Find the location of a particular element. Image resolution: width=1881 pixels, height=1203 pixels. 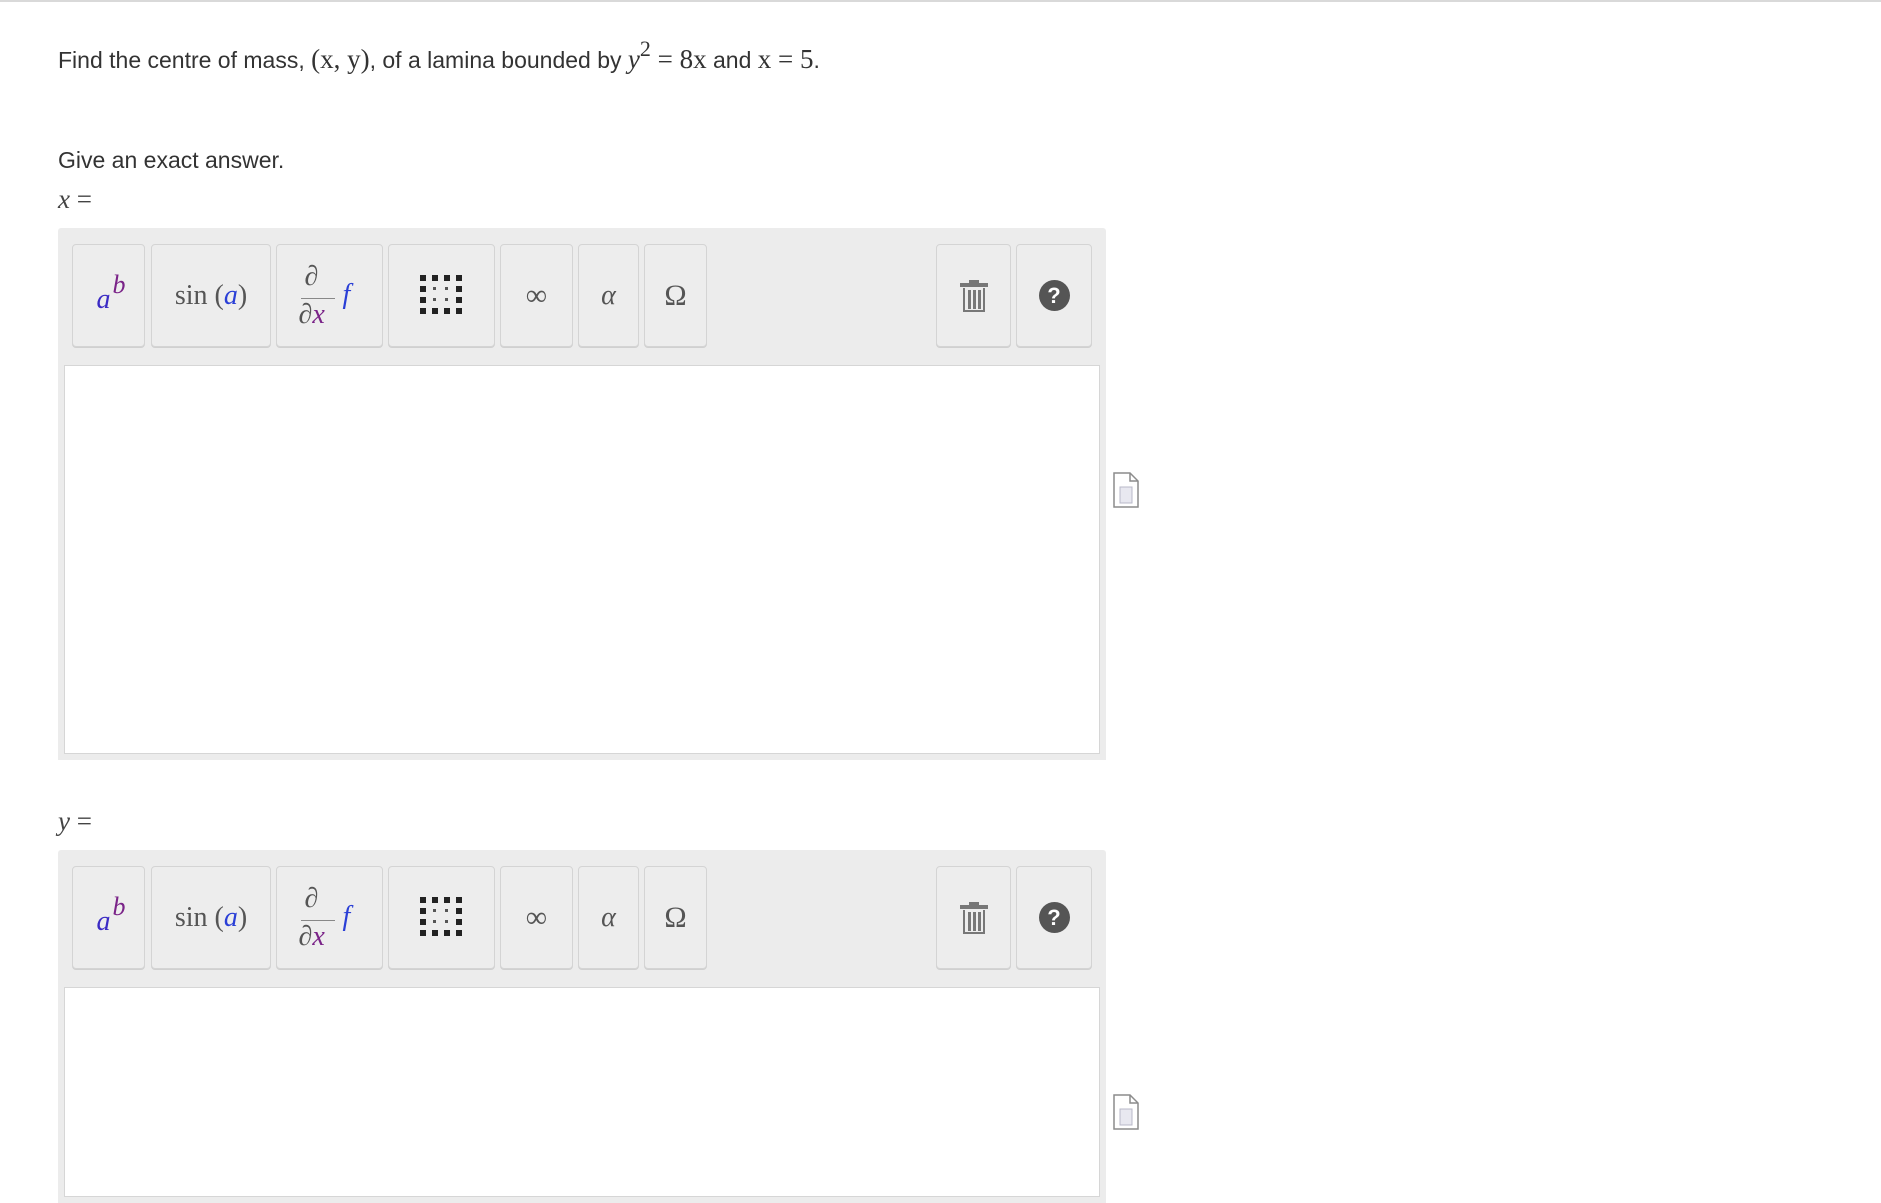

question-prefix: Find the centre of mass, is located at coordinates (181, 60).